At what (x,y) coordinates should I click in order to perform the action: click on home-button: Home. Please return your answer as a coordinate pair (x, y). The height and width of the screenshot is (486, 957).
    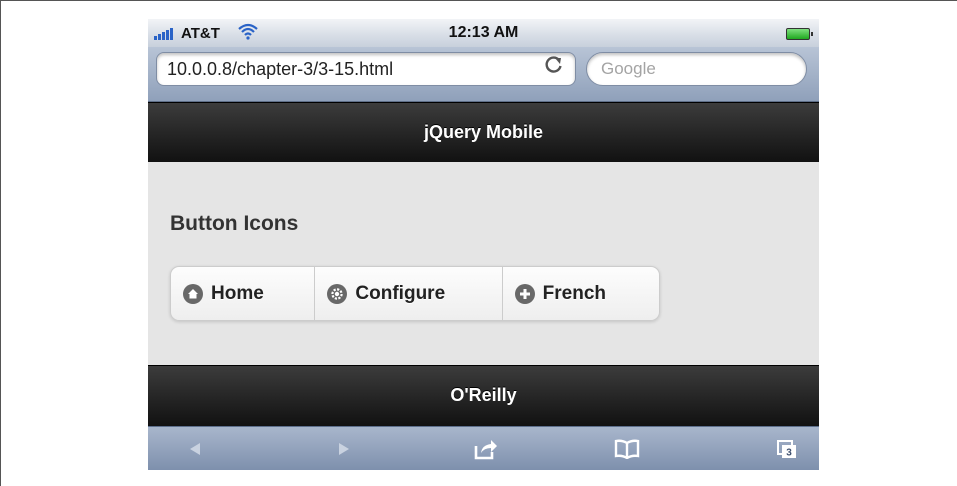
    Looking at the image, I should click on (243, 293).